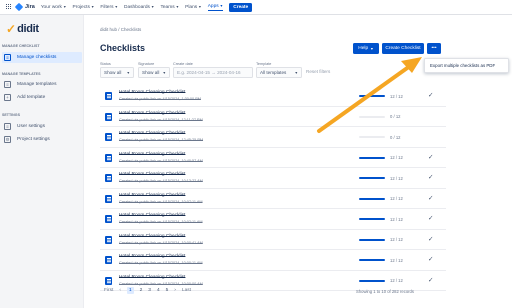  Describe the element at coordinates (42, 97) in the screenshot. I see `sidebar-item-add-template: + Add template` at that location.